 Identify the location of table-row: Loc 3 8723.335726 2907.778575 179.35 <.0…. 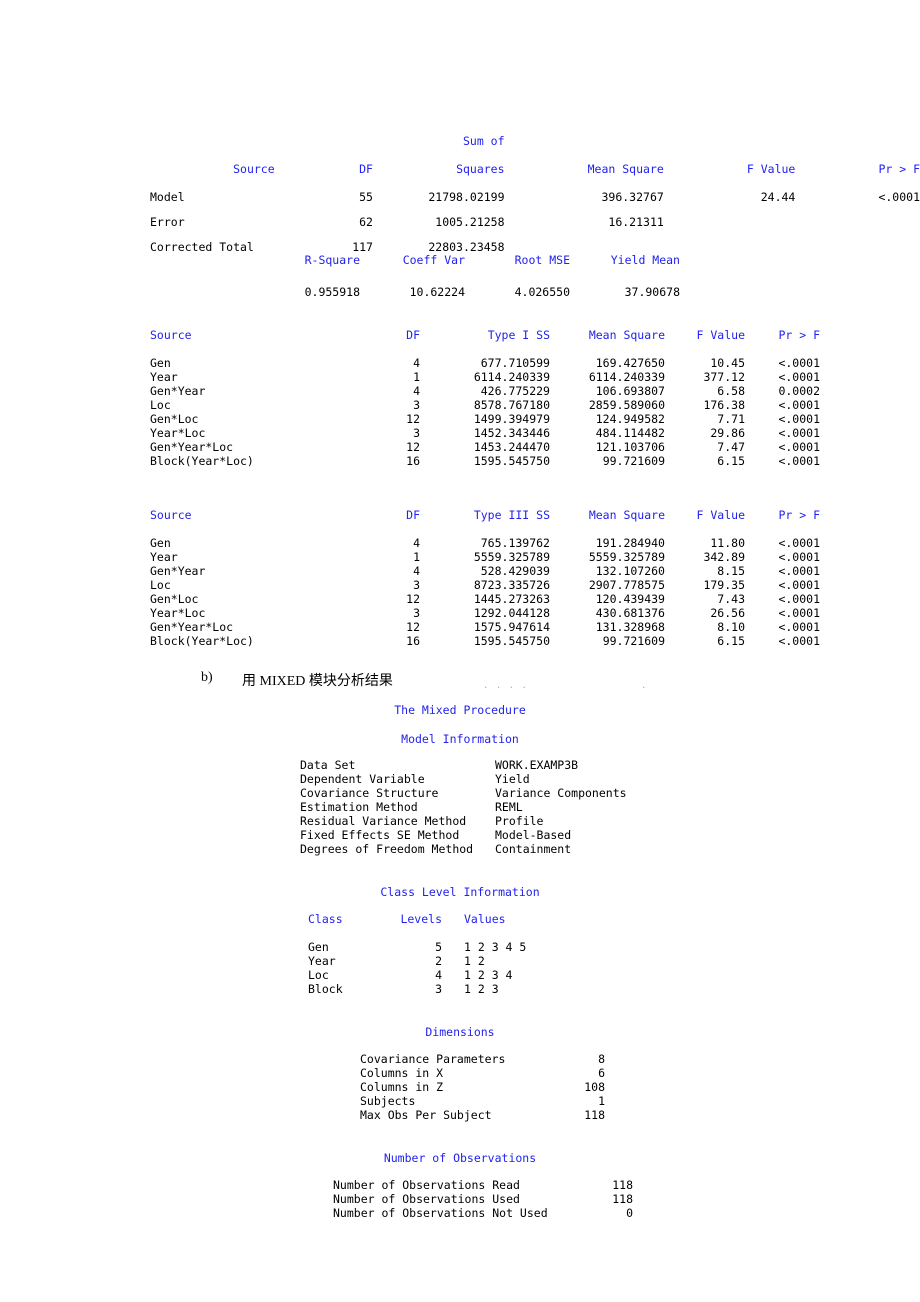
(485, 585).